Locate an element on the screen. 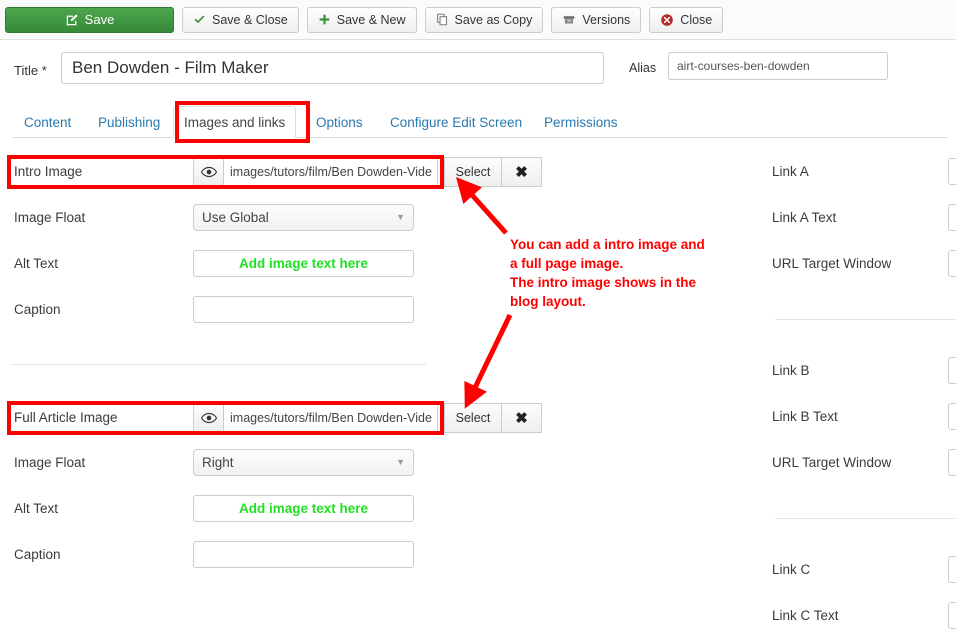 This screenshot has height=630, width=956. full-article-image-clear-button: ✖ is located at coordinates (522, 418).